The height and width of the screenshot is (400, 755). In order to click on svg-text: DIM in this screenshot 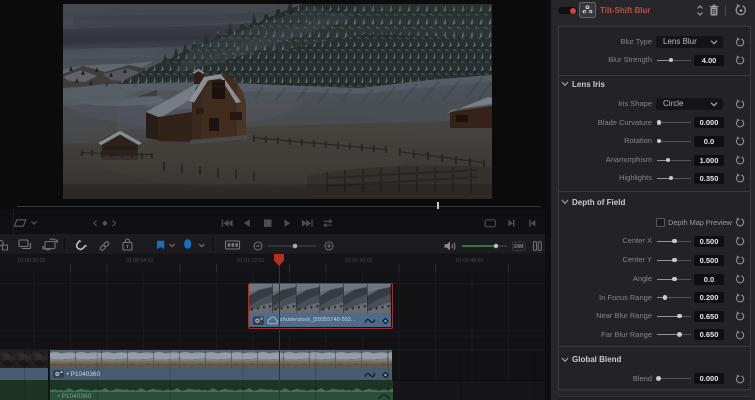, I will do `click(518, 247)`.